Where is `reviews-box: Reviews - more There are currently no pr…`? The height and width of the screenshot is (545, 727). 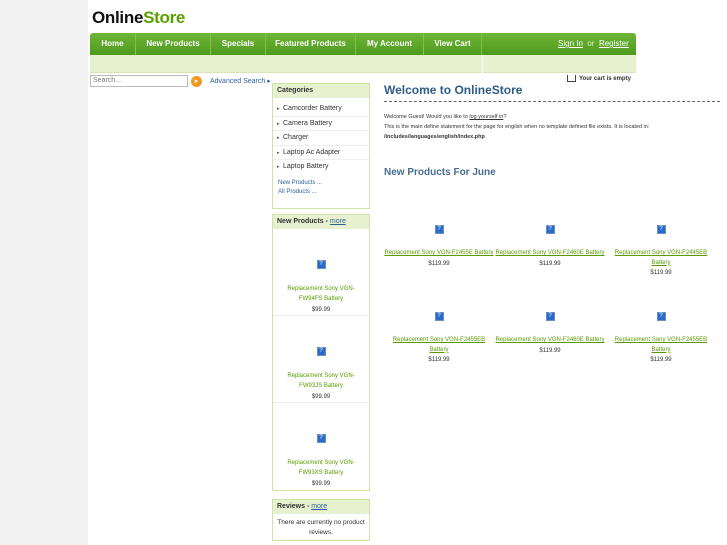
reviews-box: Reviews - more There are currently no pr… is located at coordinates (321, 520).